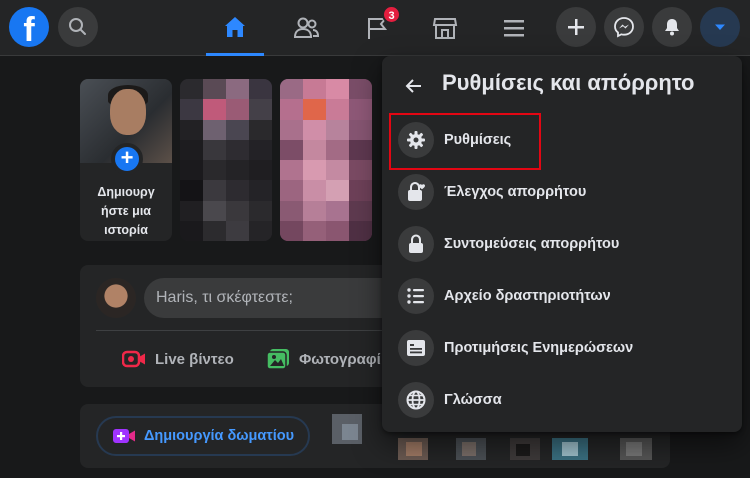  I want to click on friends-icon, so click(306, 27).